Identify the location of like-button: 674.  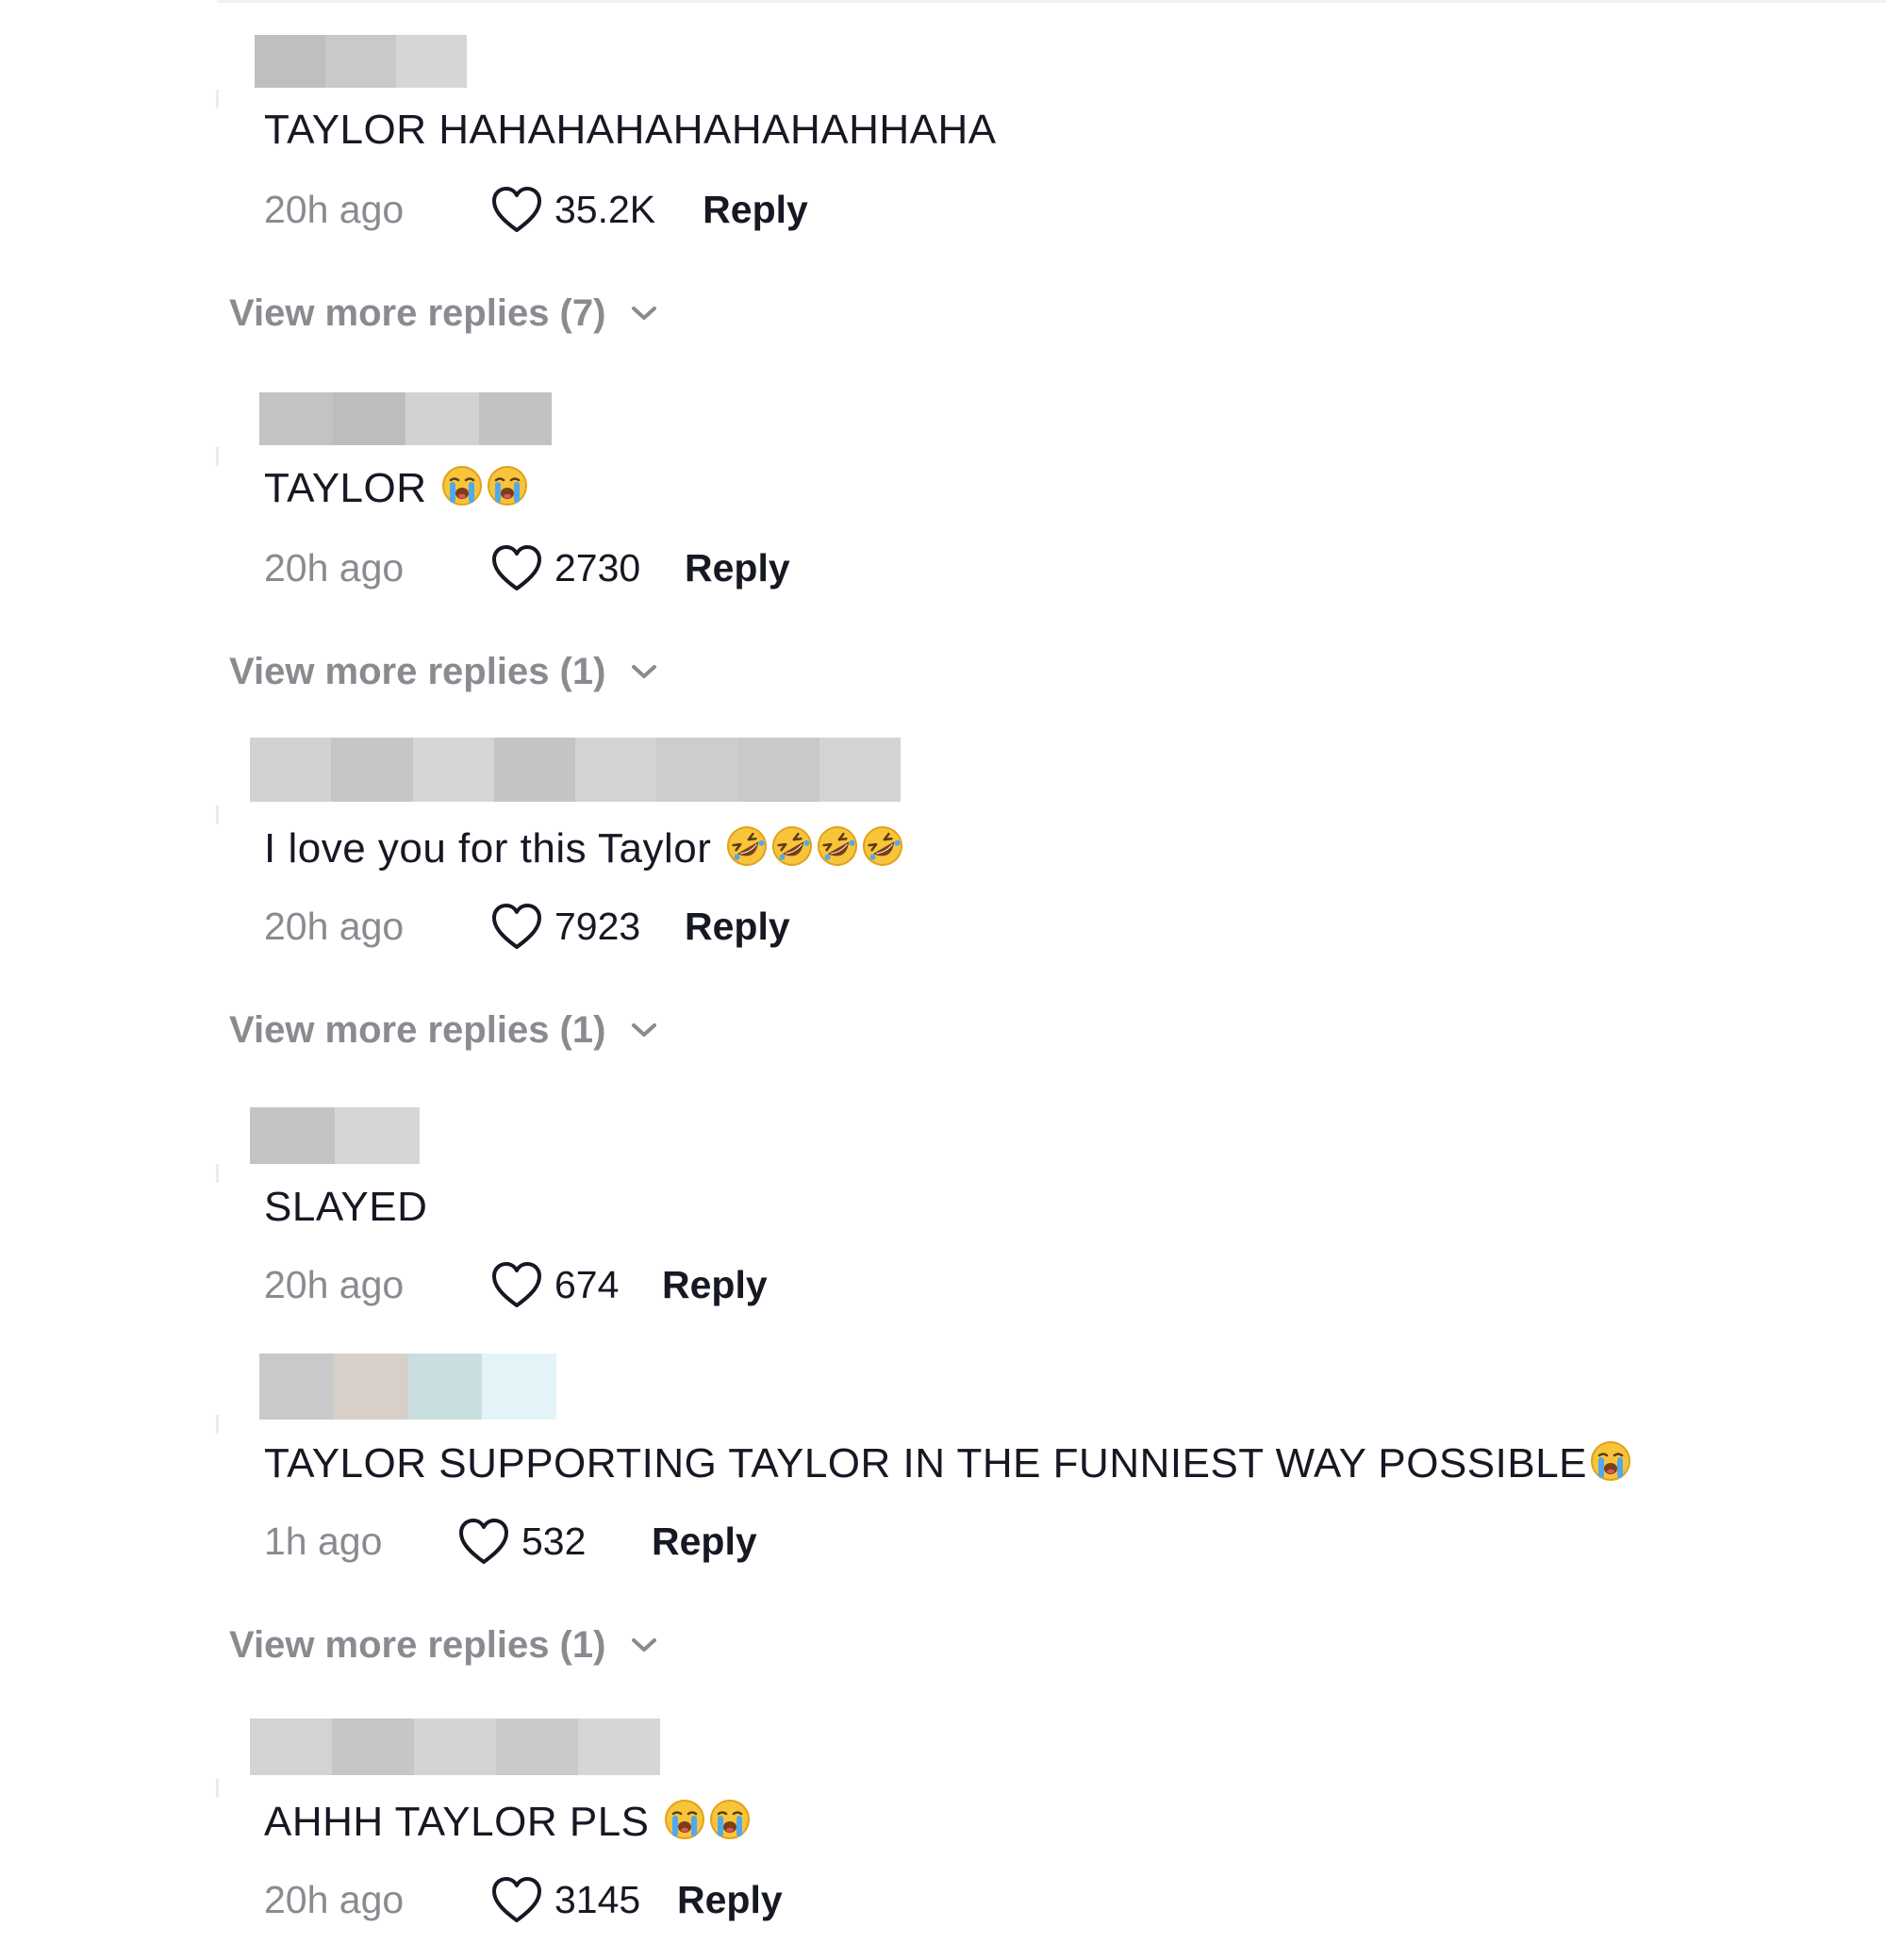
(569, 1284).